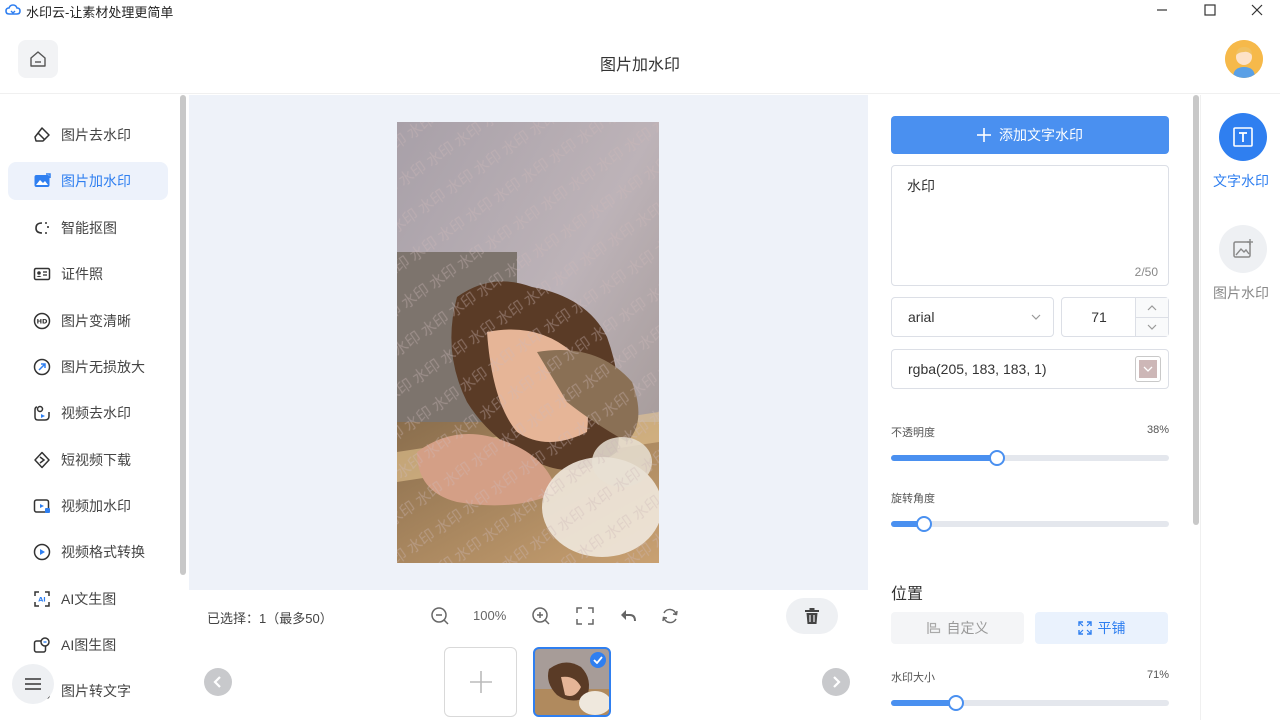 The height and width of the screenshot is (720, 1280). Describe the element at coordinates (585, 616) in the screenshot. I see `fit-screen-button` at that location.